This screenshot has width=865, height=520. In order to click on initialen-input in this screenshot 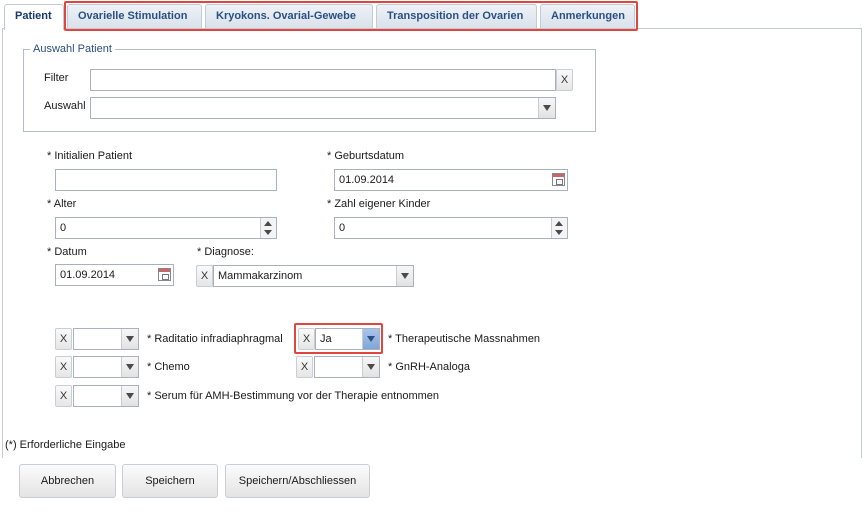, I will do `click(166, 180)`.